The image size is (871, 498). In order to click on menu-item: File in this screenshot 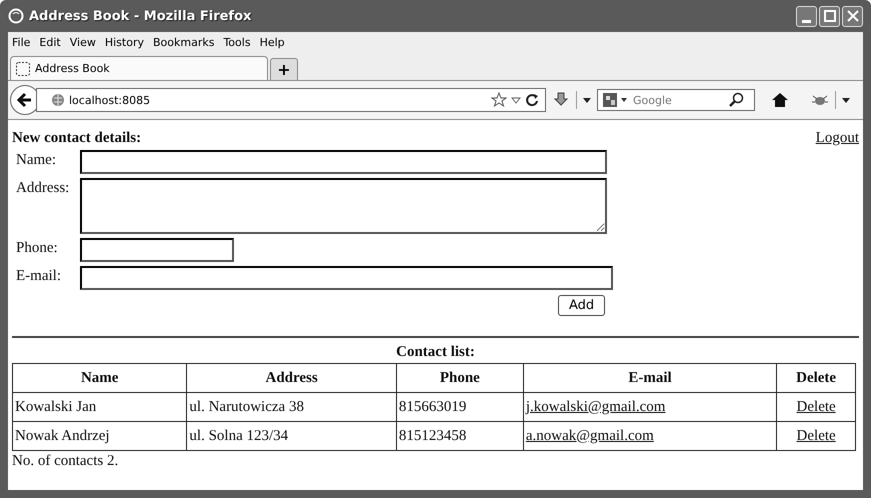, I will do `click(24, 42)`.